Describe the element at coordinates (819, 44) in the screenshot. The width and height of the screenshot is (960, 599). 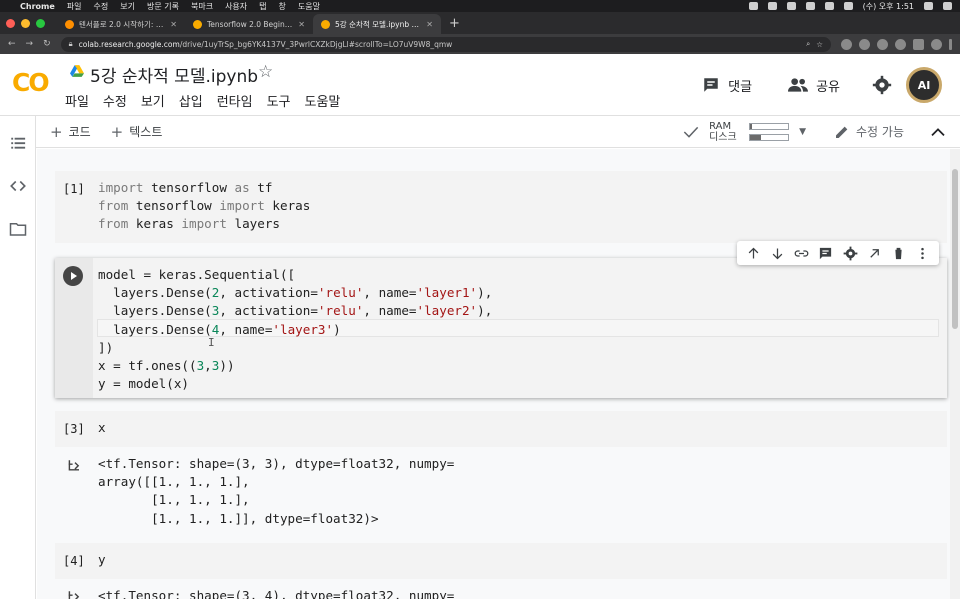
I see `bookmark-star-icon: ☆` at that location.